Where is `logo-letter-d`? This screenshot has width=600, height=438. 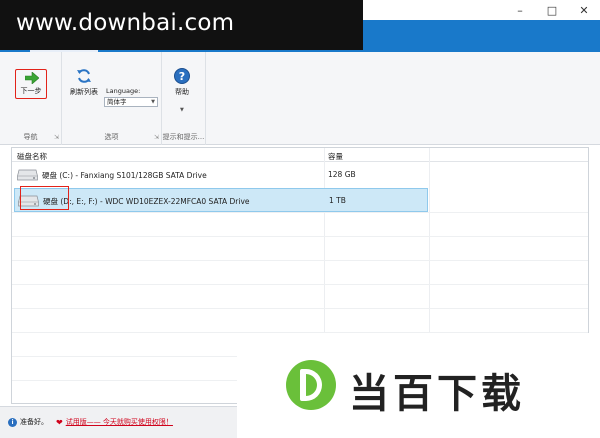 logo-letter-d is located at coordinates (311, 385).